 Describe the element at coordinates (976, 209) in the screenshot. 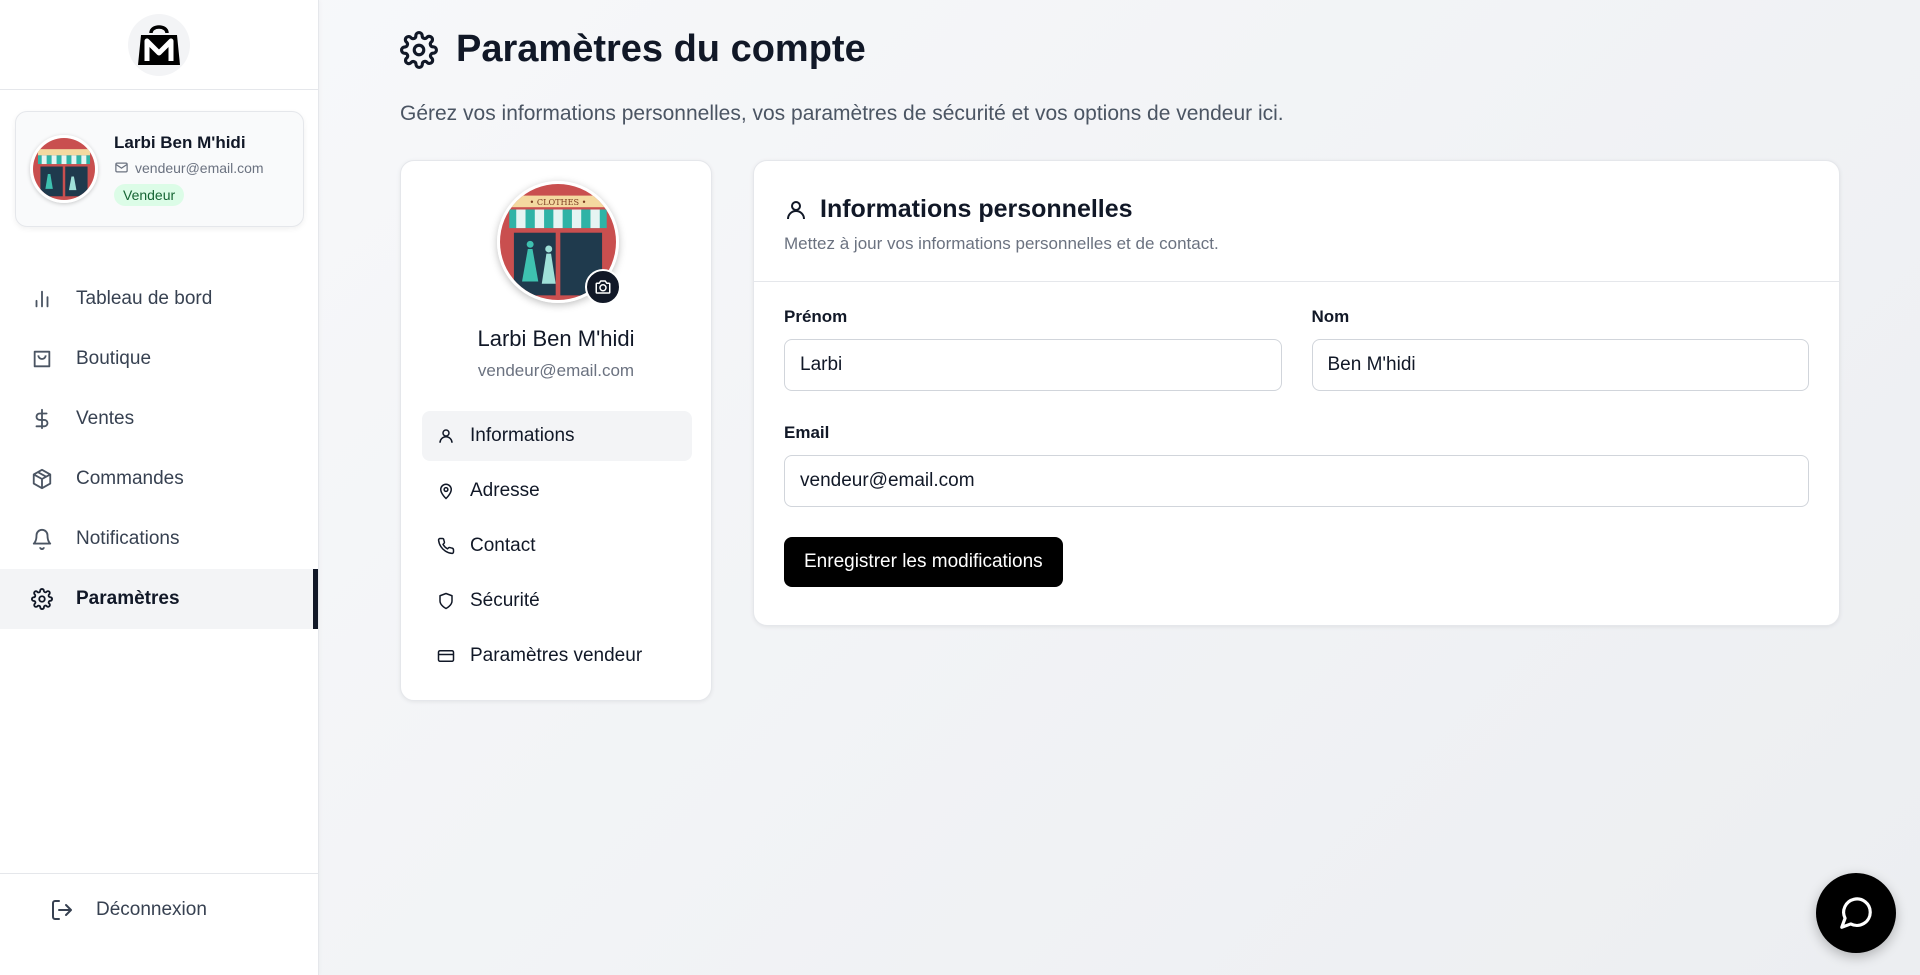

I see `personal-info-title: Informations personnelles` at that location.